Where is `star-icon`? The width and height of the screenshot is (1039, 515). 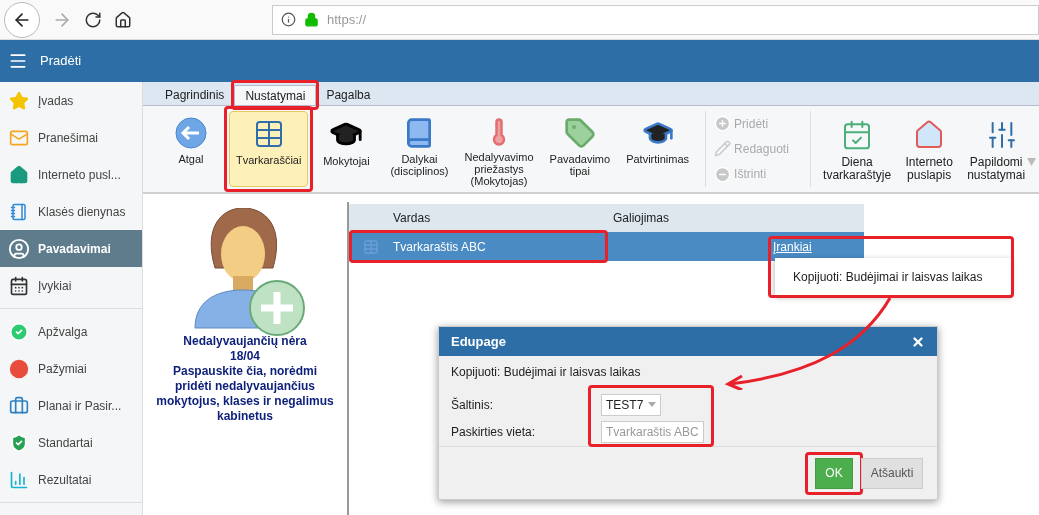 star-icon is located at coordinates (19, 100).